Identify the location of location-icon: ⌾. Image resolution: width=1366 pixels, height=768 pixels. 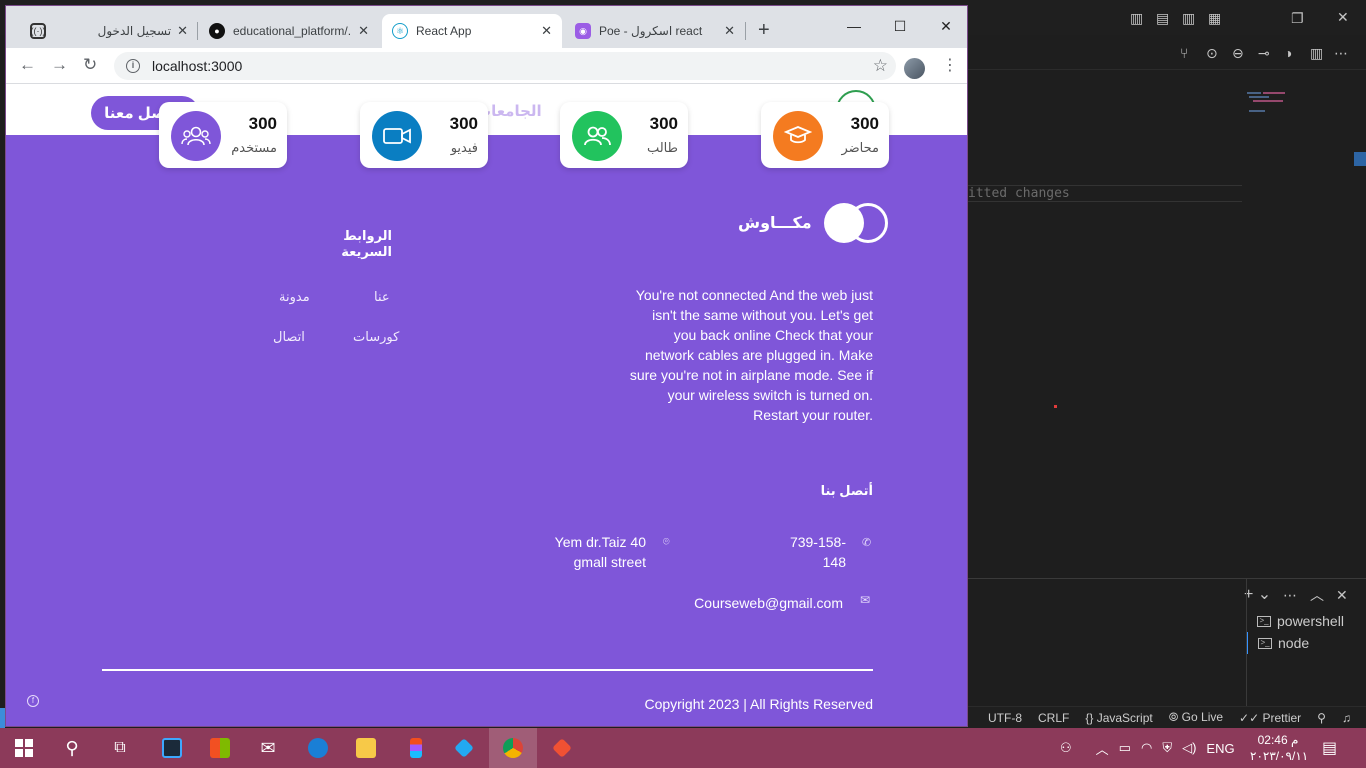
(666, 542).